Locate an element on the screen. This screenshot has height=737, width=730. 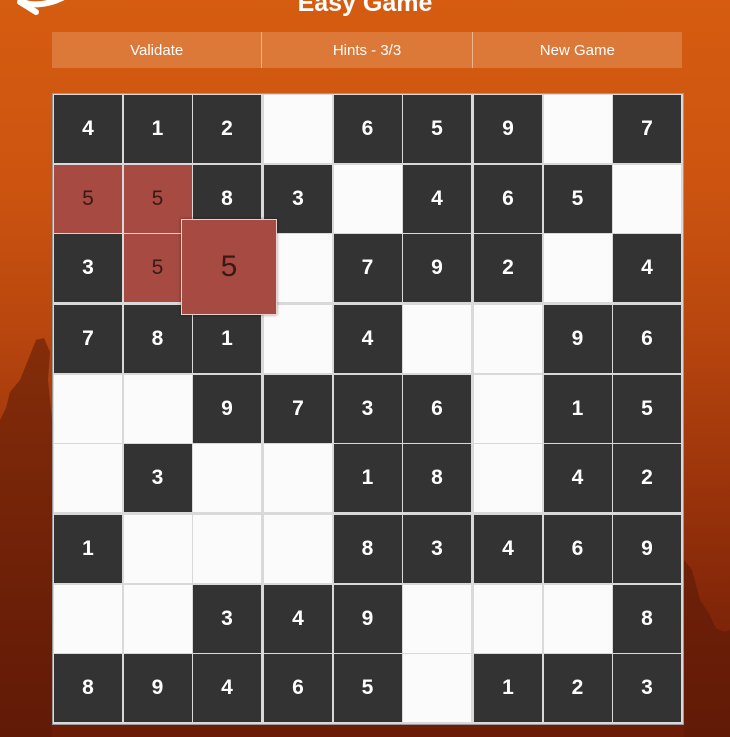
hints-button: Hints - 3/3 is located at coordinates (367, 50).